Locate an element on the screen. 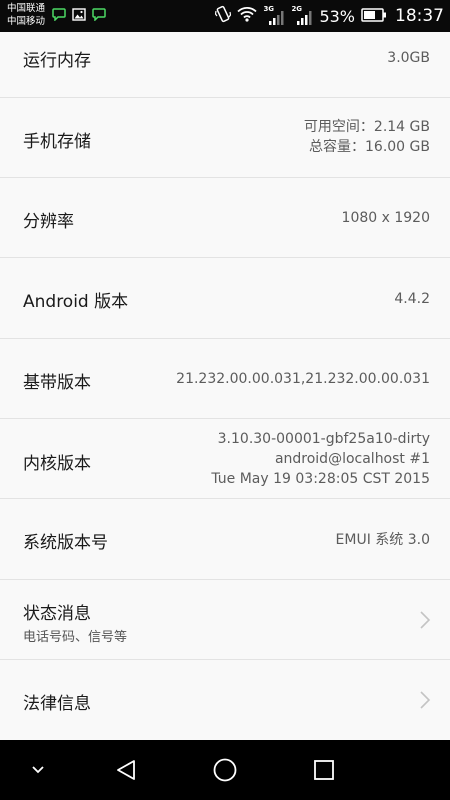  row-value: EMUI 系统 3.0 is located at coordinates (382, 540).